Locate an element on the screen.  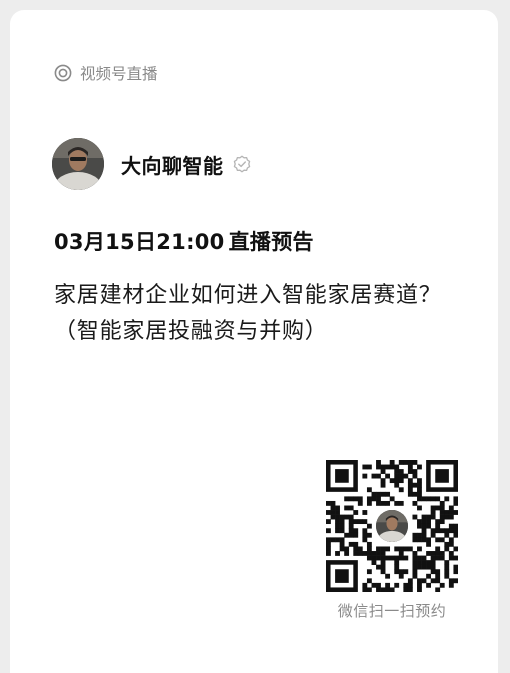
qr-caption: 微信扫一扫预约 is located at coordinates (392, 611).